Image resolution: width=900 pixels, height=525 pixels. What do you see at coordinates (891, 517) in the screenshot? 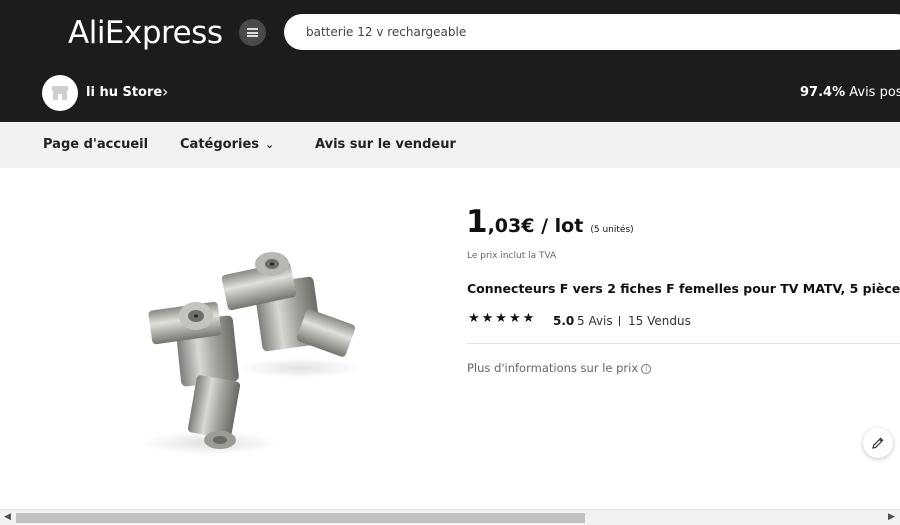
I see `scroll-right-icon: ▶` at bounding box center [891, 517].